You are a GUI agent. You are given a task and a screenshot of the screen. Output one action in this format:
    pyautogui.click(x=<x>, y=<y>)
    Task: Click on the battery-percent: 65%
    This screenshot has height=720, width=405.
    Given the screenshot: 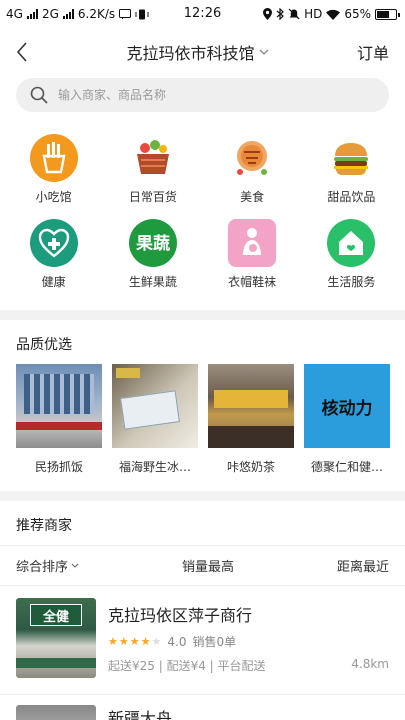 What is the action you would take?
    pyautogui.click(x=357, y=14)
    